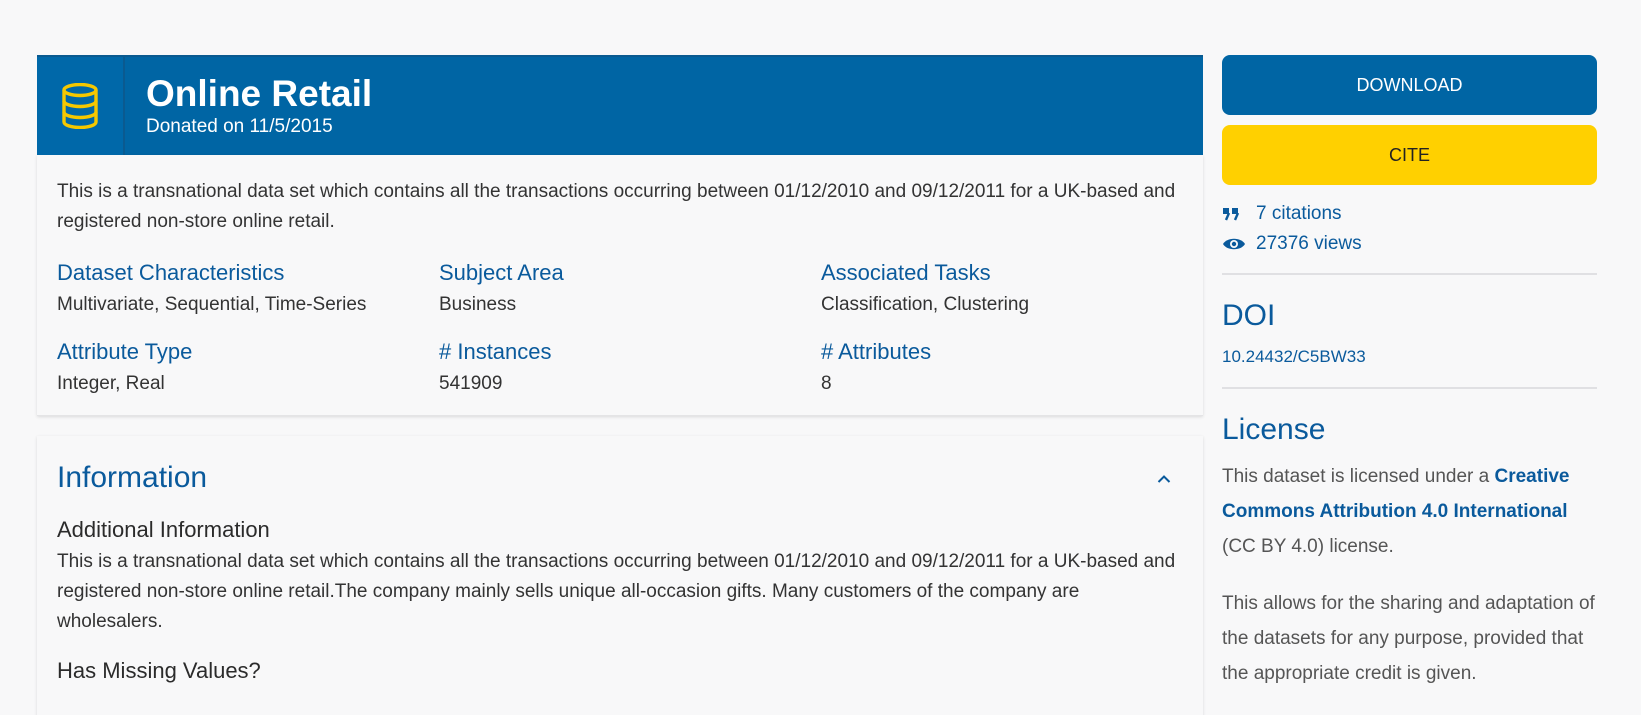  I want to click on views-stat: 27376 views, so click(1409, 244).